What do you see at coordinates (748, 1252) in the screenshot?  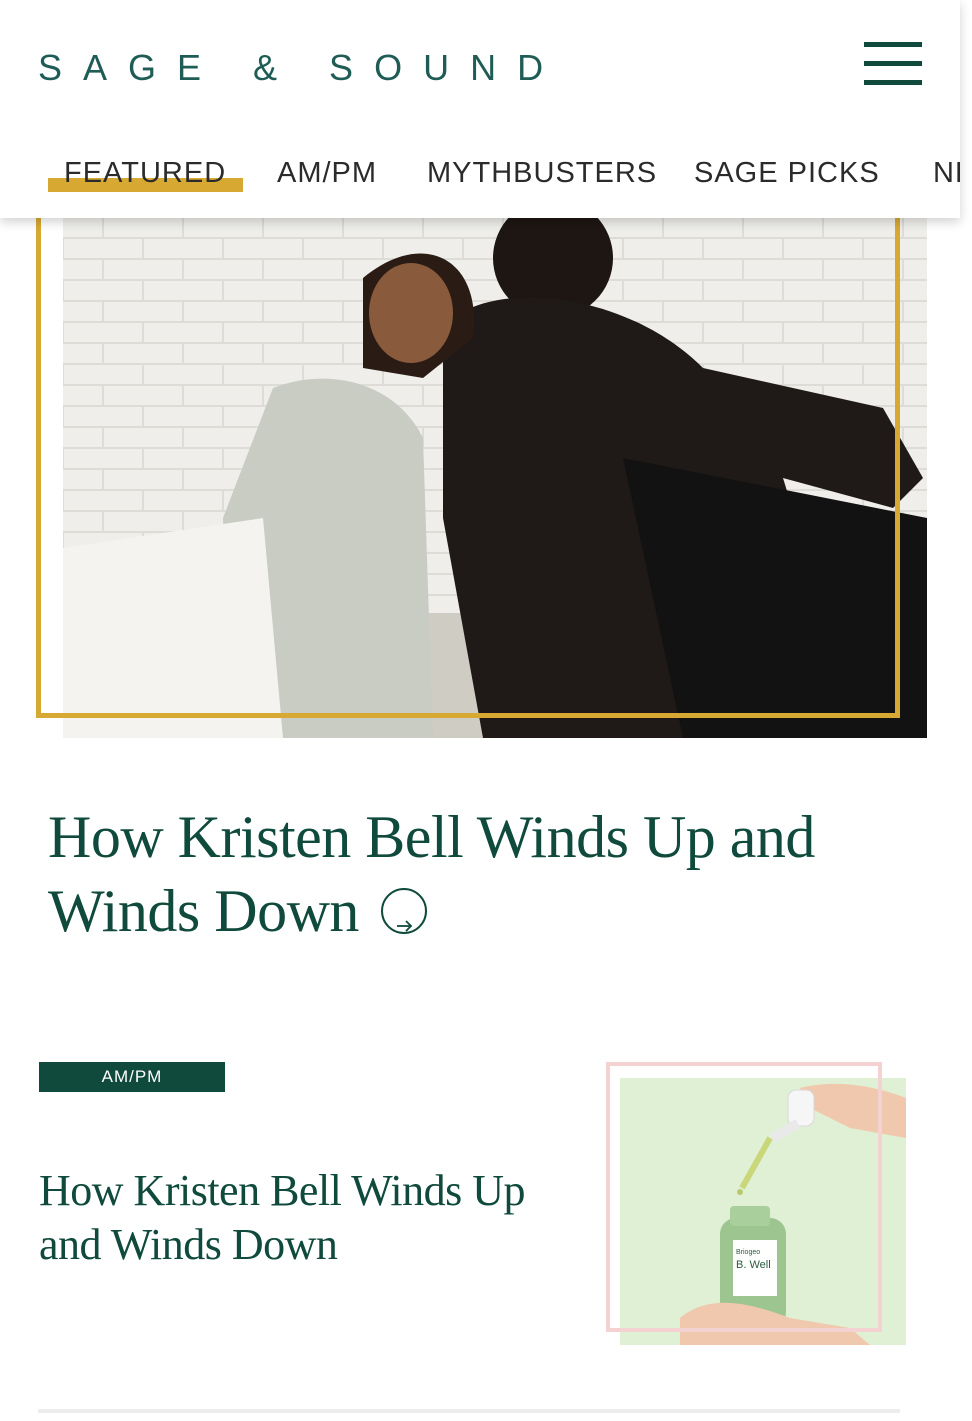 I see `bottle-brand-text: Briogeo` at bounding box center [748, 1252].